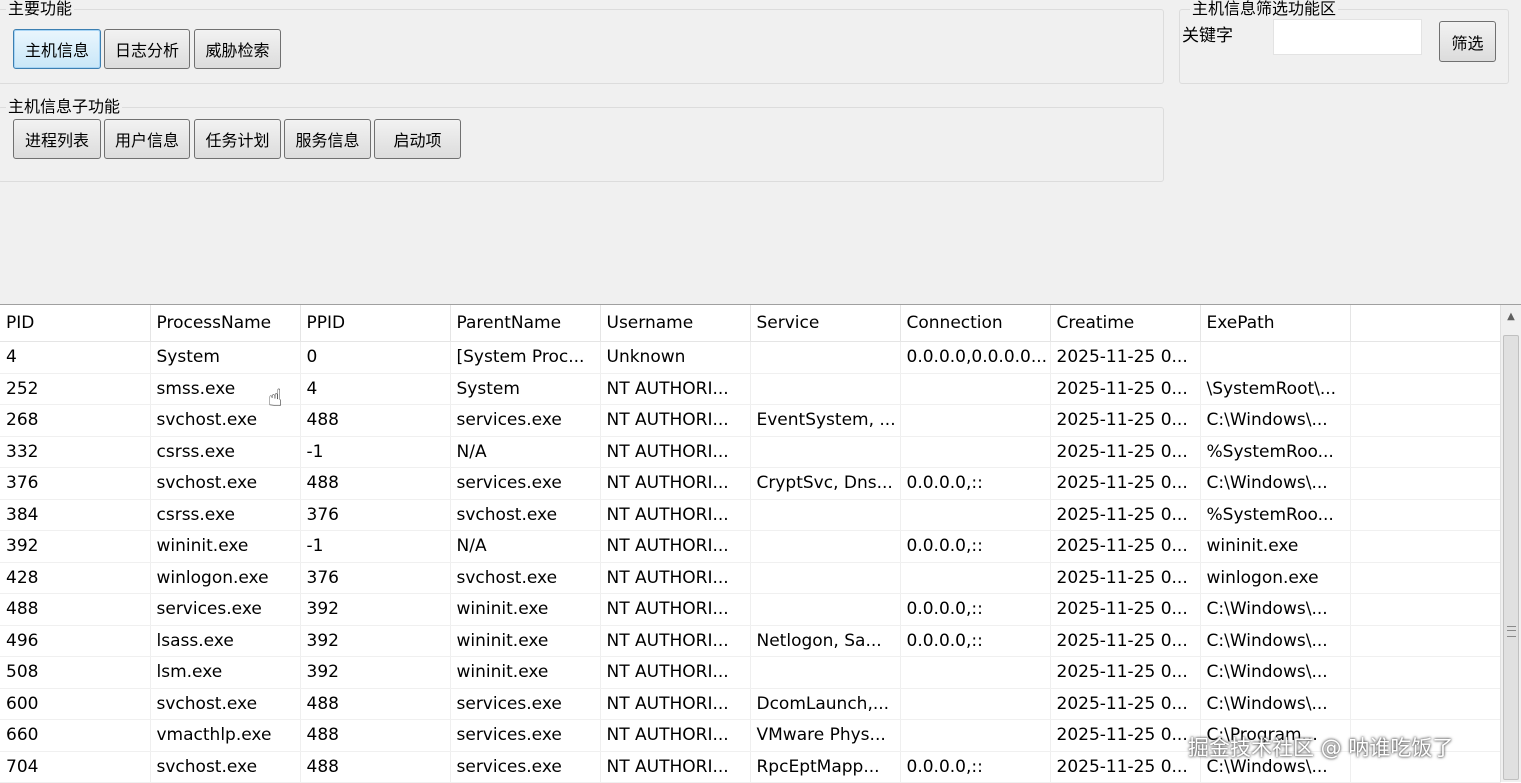  What do you see at coordinates (75, 389) in the screenshot?
I see `table-cell-pid: 252` at bounding box center [75, 389].